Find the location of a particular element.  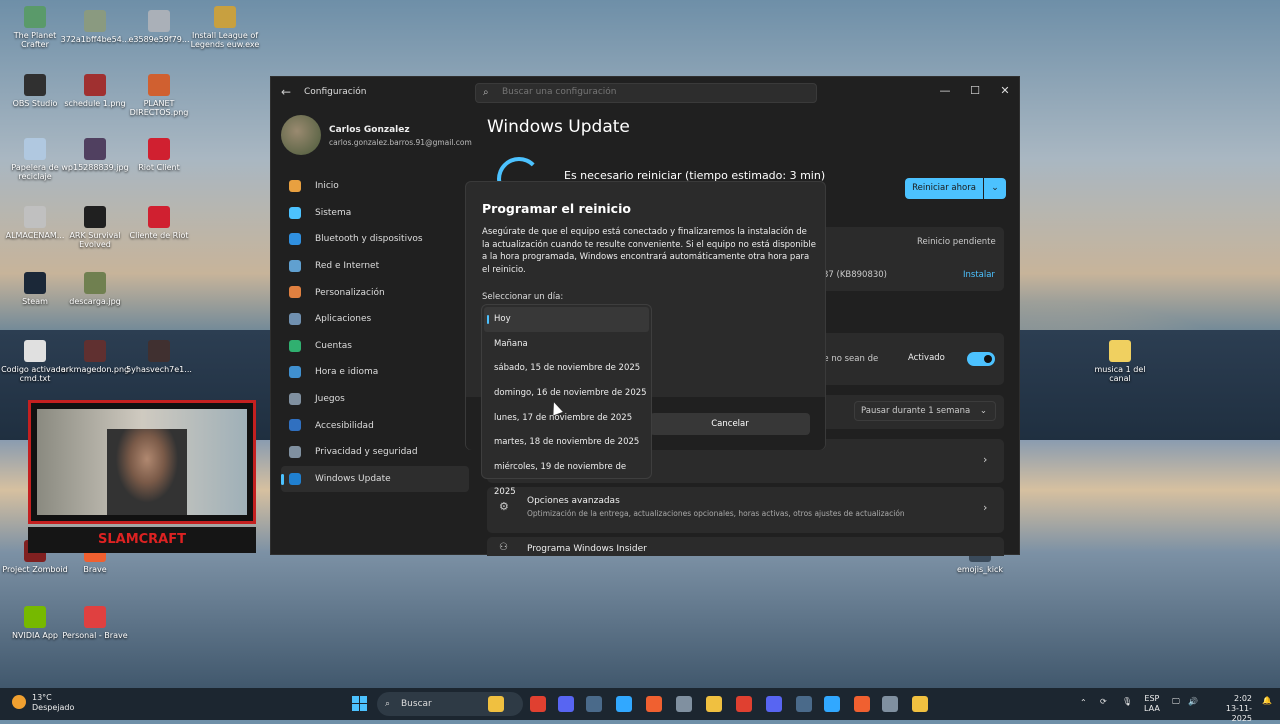

restart-now-button: Reiniciar ahora is located at coordinates (944, 188).